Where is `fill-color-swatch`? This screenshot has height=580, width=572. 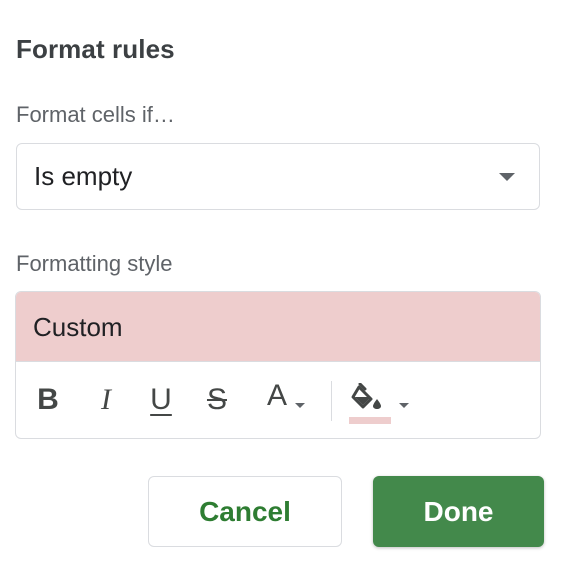
fill-color-swatch is located at coordinates (370, 420).